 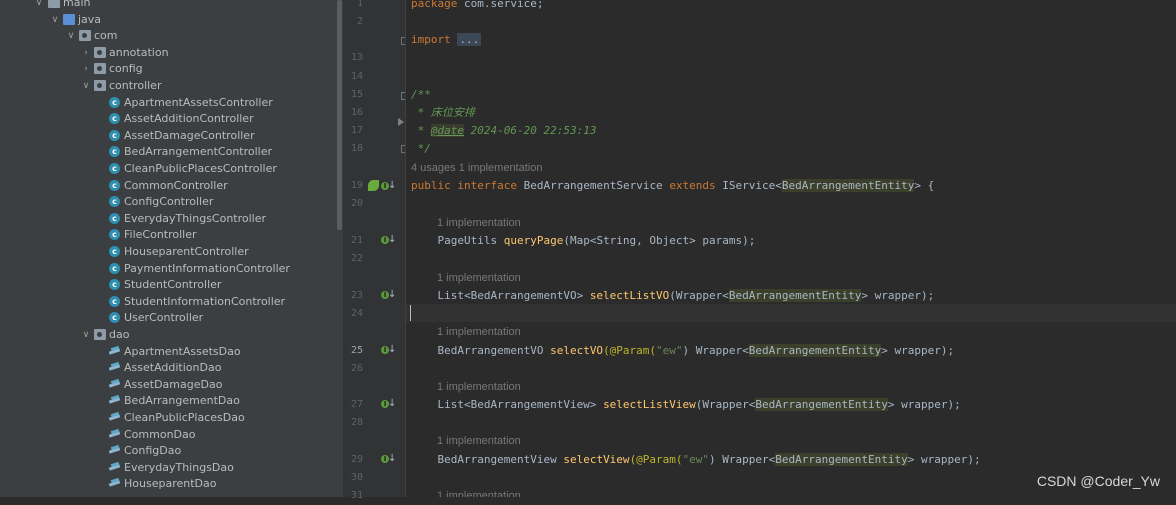 I want to click on line-number: 14, so click(x=354, y=77).